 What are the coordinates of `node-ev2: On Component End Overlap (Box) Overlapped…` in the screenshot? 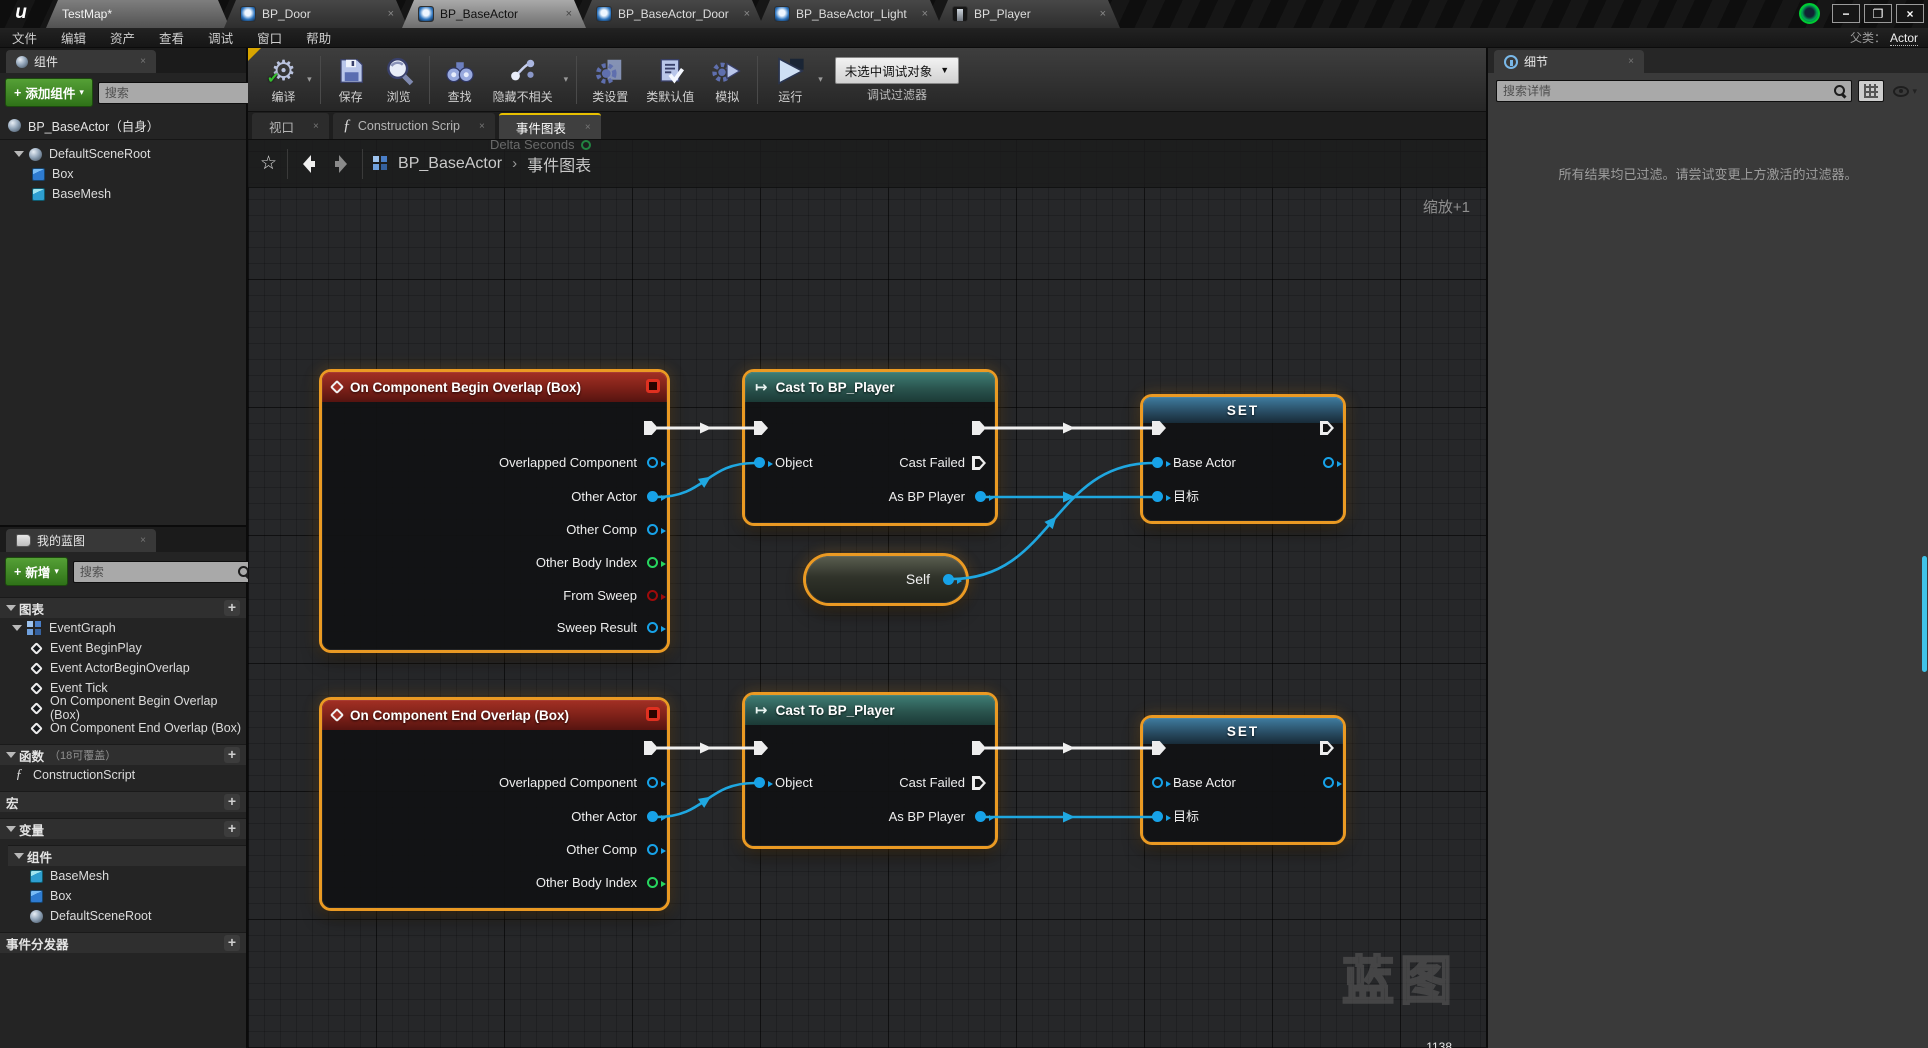 It's located at (494, 804).